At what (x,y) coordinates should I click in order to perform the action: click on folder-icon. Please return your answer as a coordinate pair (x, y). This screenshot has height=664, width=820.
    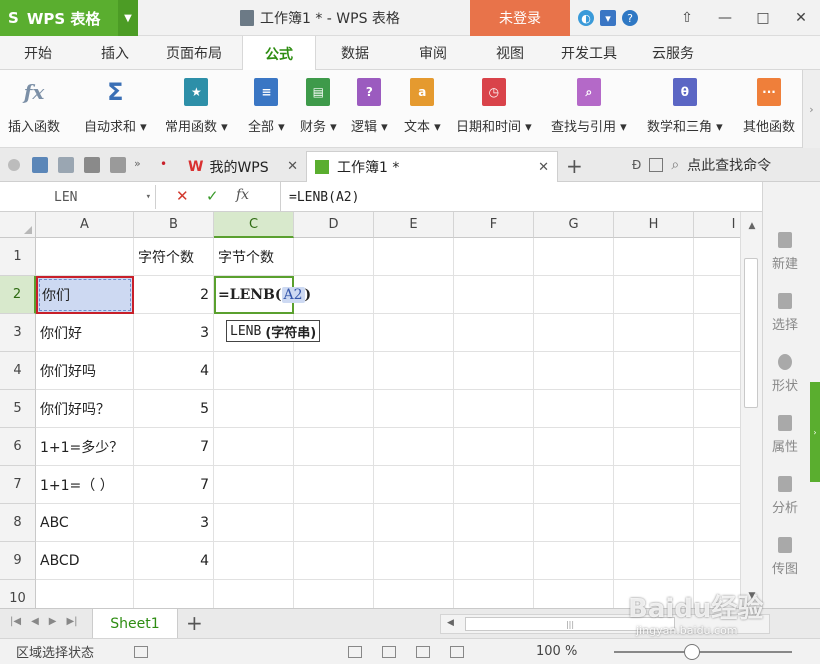
    Looking at the image, I should click on (14, 165).